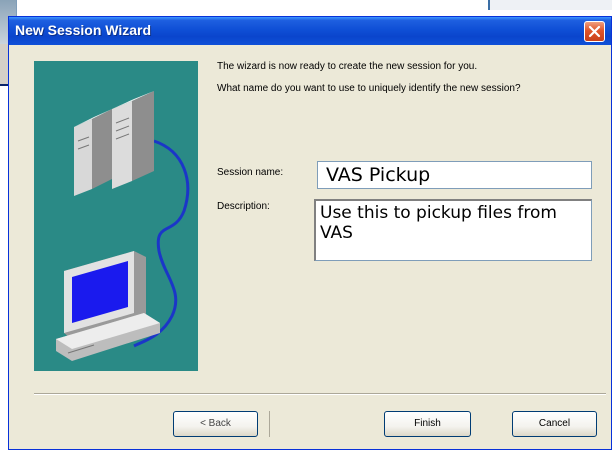  I want to click on cancel-button: Cancel, so click(554, 424).